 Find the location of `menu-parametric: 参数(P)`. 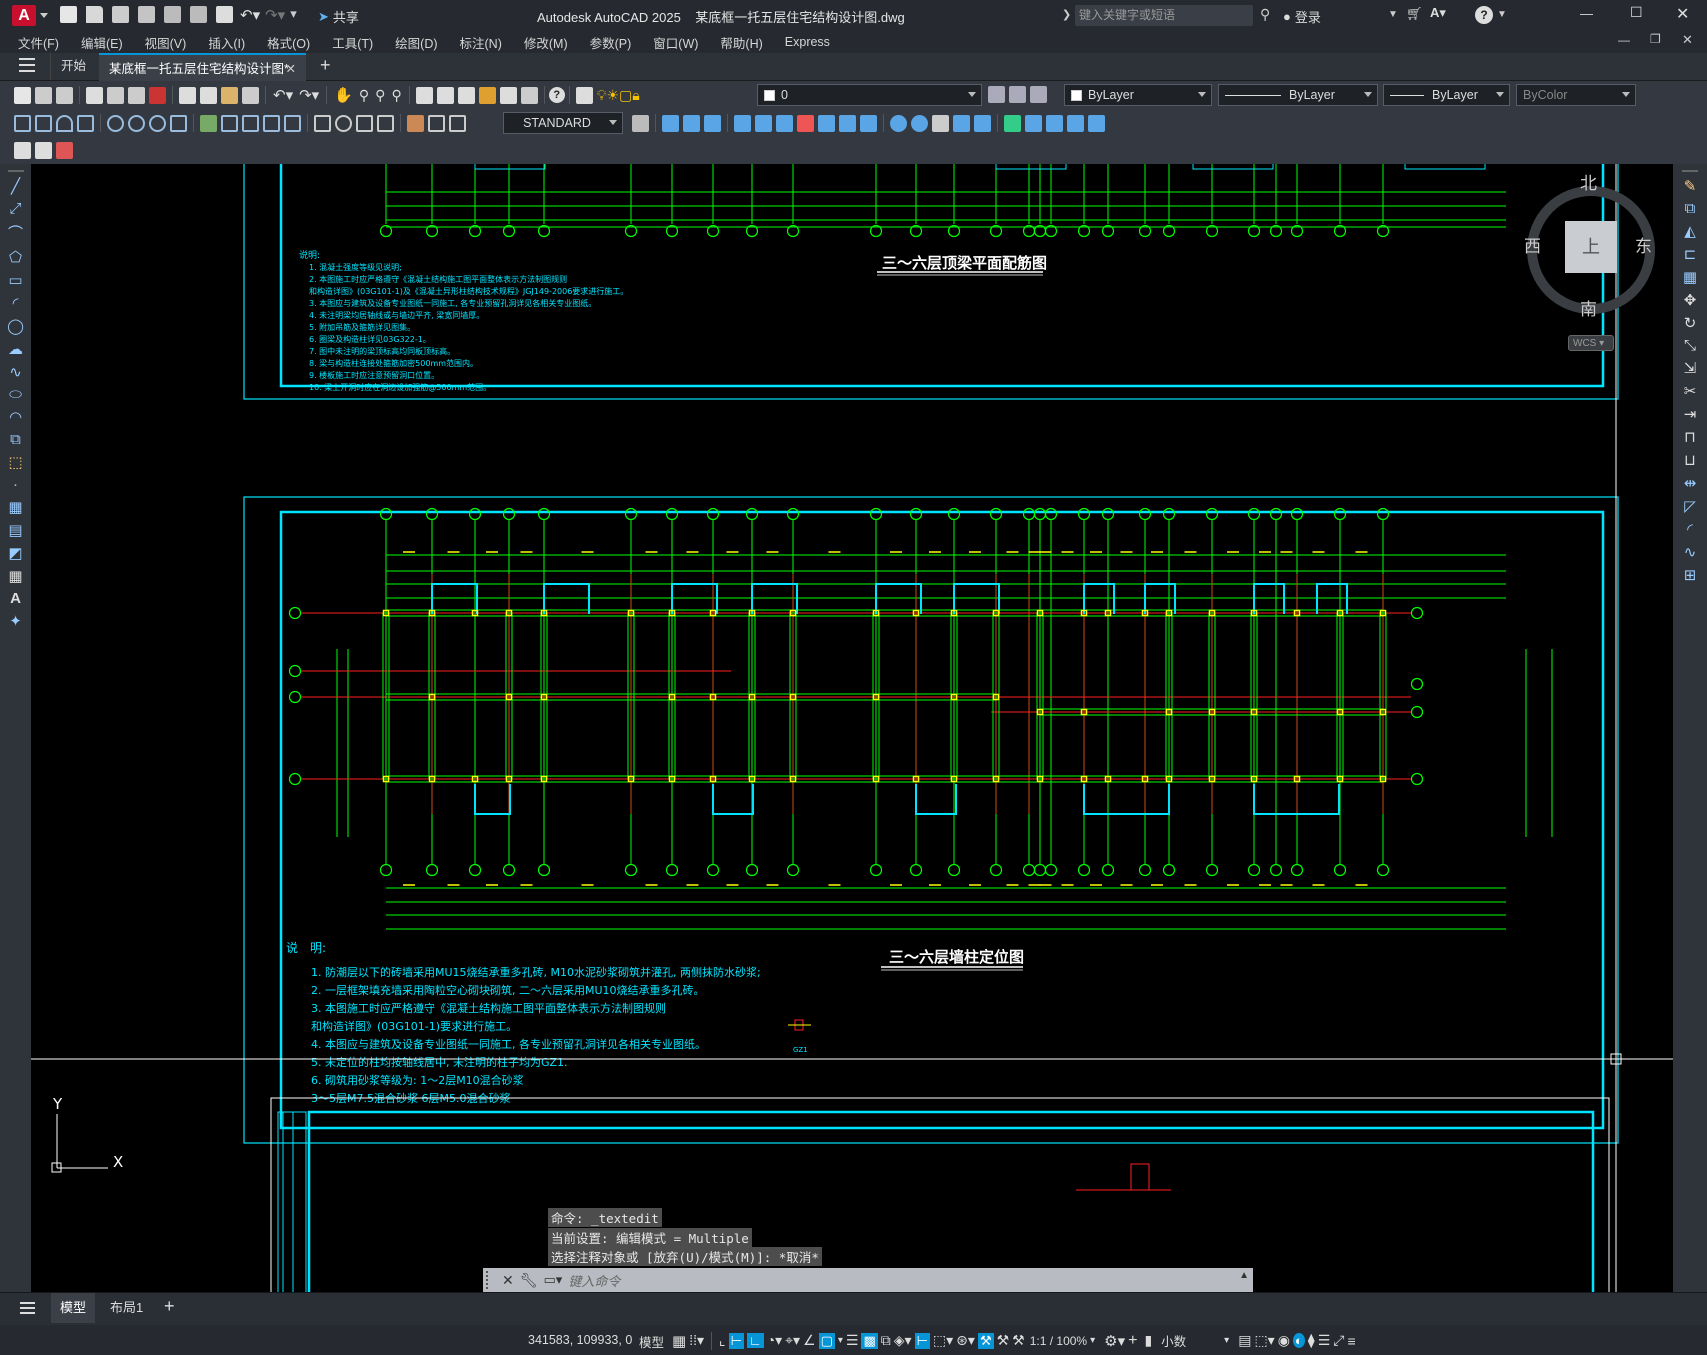

menu-parametric: 参数(P) is located at coordinates (611, 42).